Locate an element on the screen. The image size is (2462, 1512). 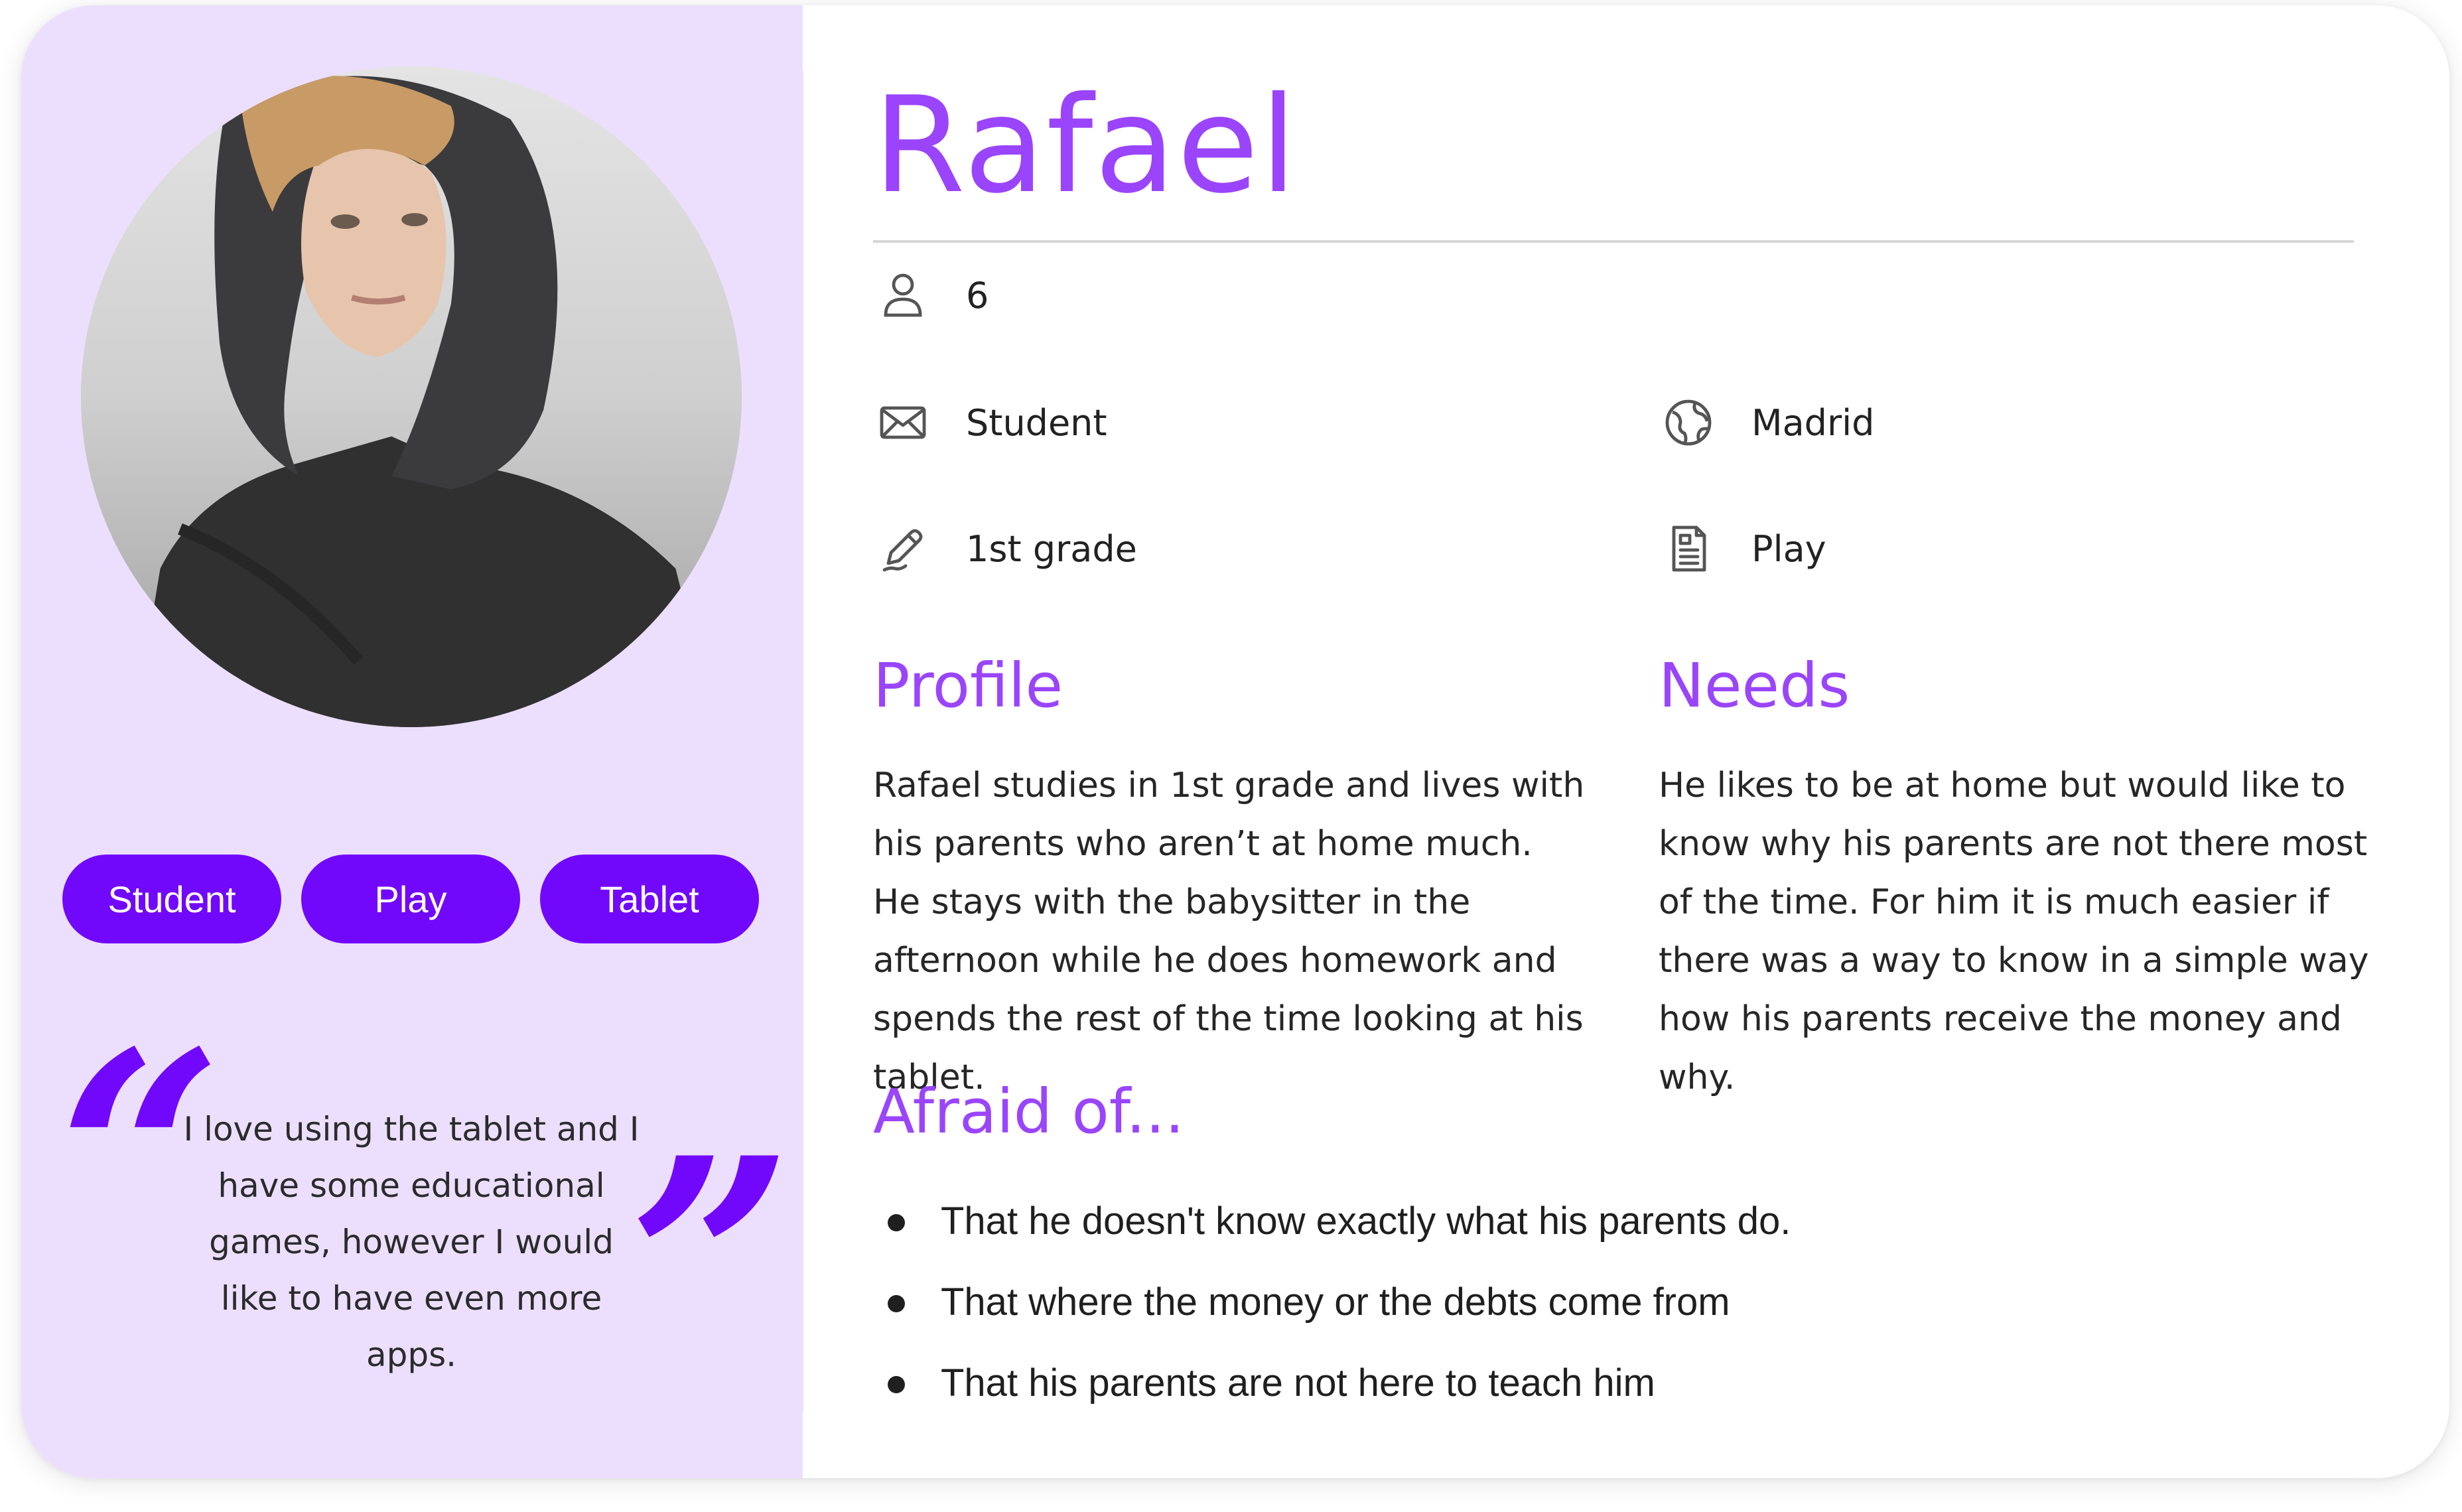
user-icon is located at coordinates (903, 295).